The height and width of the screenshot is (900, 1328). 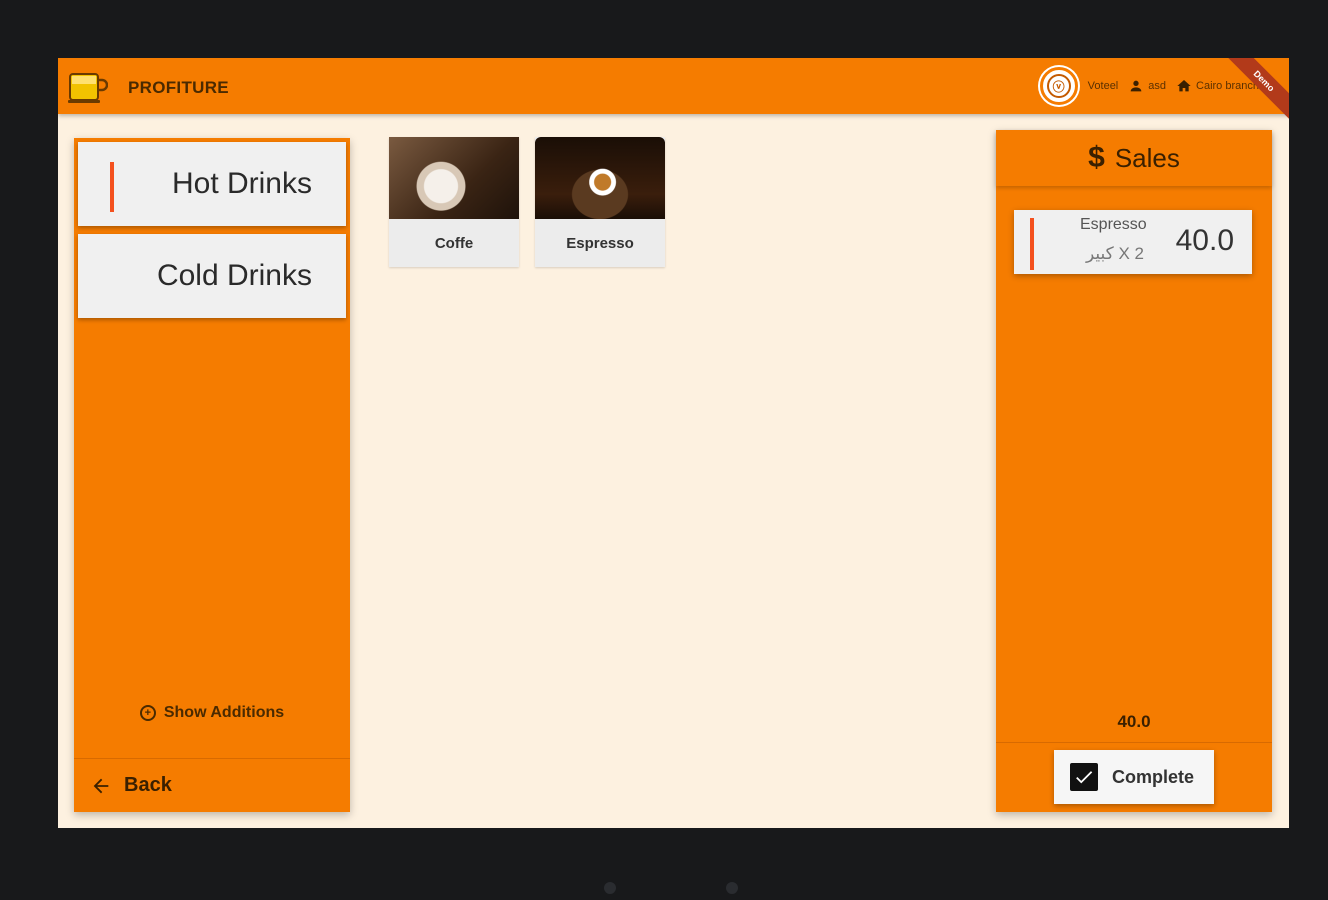 What do you see at coordinates (148, 785) in the screenshot?
I see `back-label: Back` at bounding box center [148, 785].